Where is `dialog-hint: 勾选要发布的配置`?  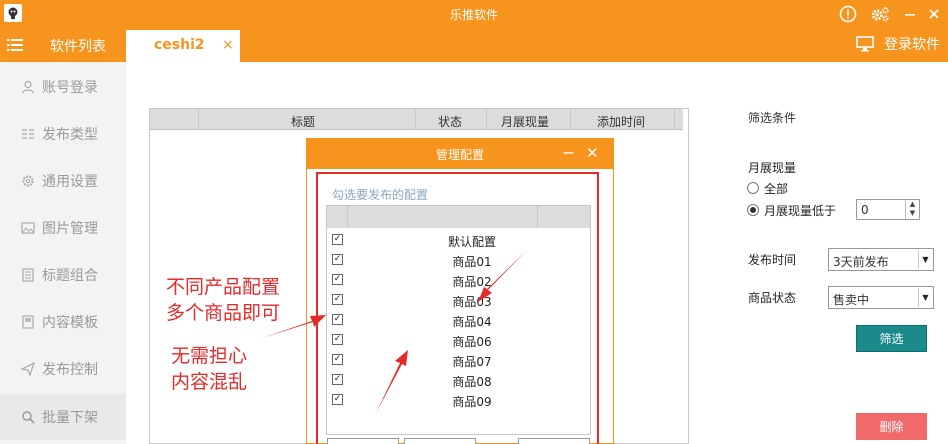
dialog-hint: 勾选要发布的配置 is located at coordinates (380, 195).